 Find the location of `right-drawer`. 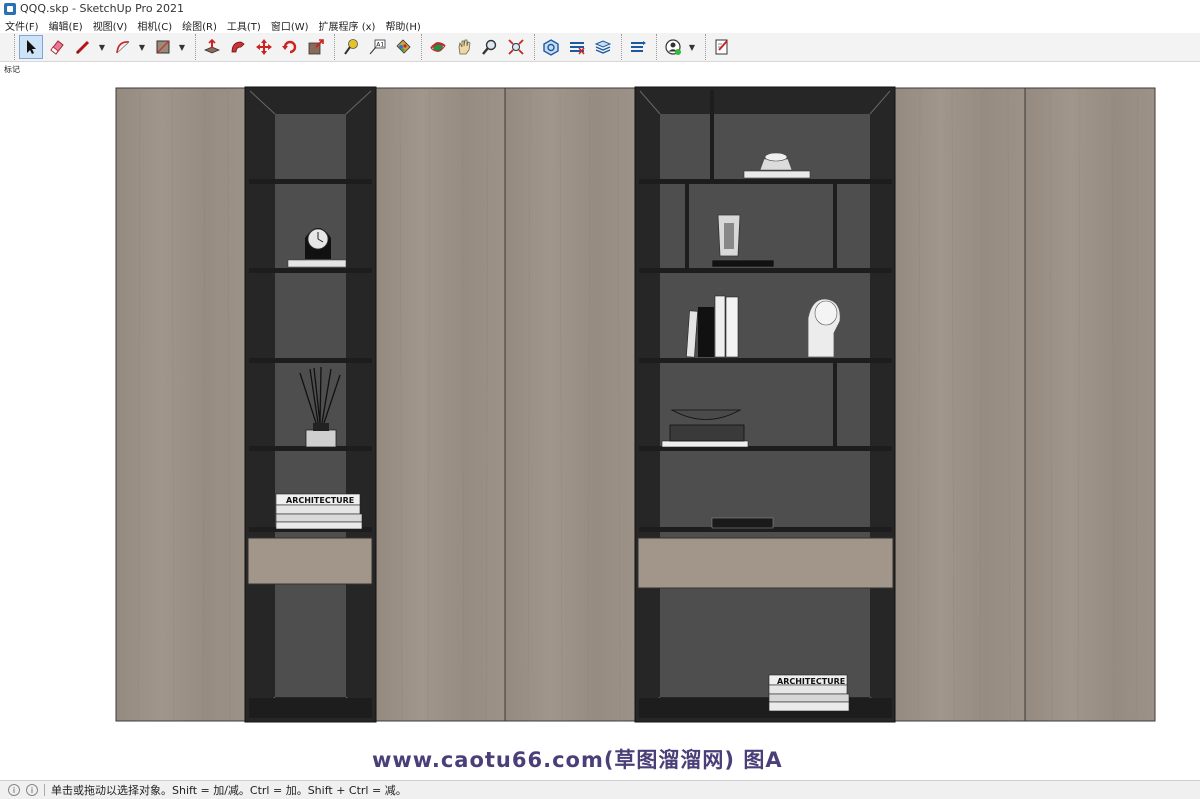

right-drawer is located at coordinates (765, 563).